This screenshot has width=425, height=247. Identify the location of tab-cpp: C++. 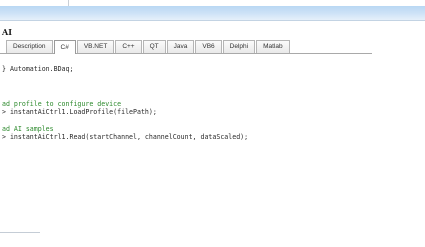
(128, 46).